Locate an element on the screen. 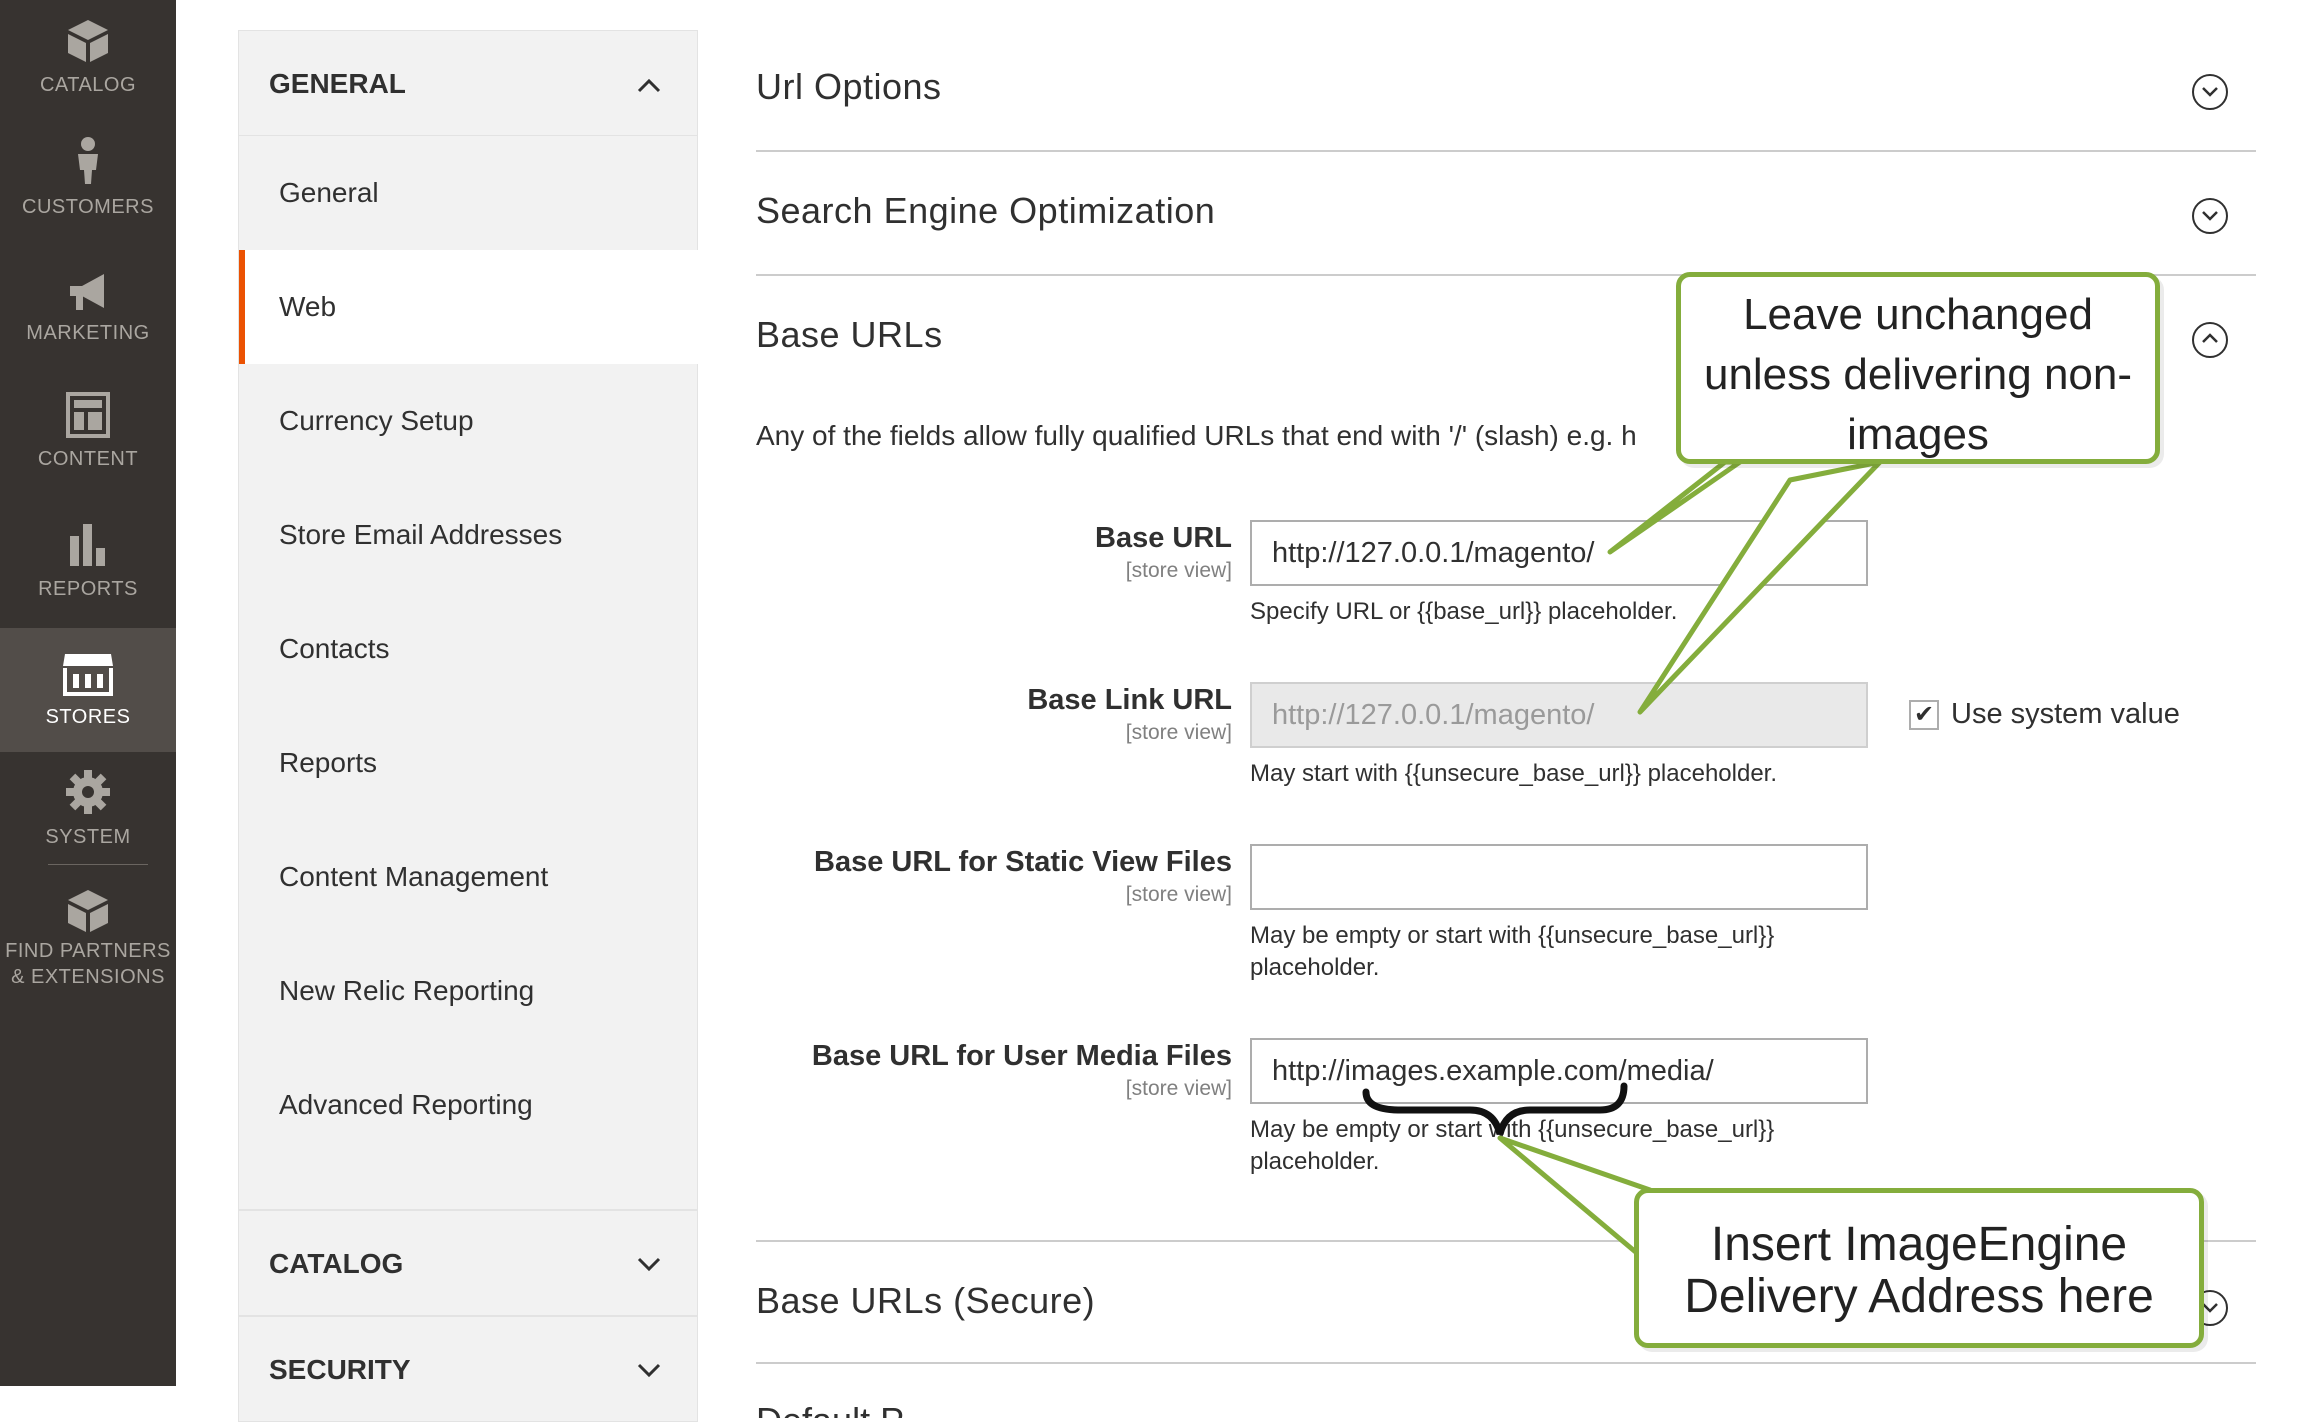  callout-line: Leave unchanged is located at coordinates (1918, 314).